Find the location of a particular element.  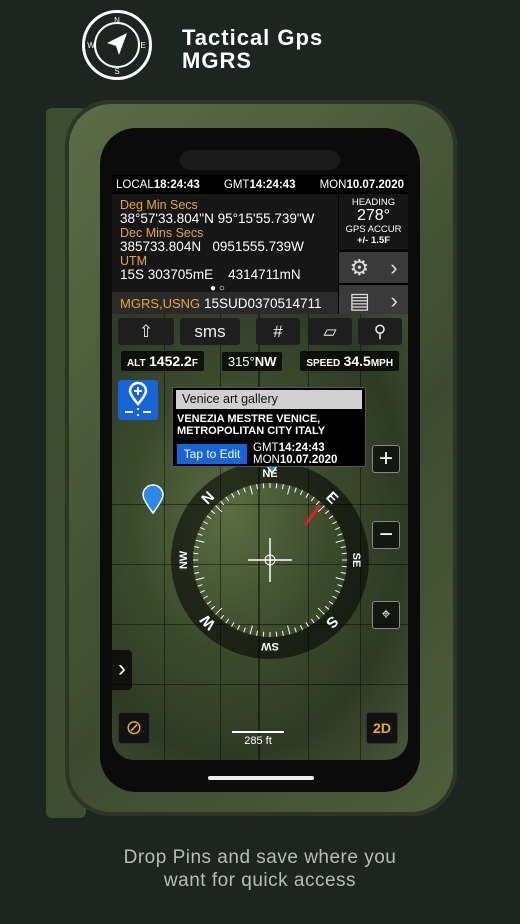

heading-box: HEADING 278° GPS ACCUR +/- 1.5F is located at coordinates (373, 222).